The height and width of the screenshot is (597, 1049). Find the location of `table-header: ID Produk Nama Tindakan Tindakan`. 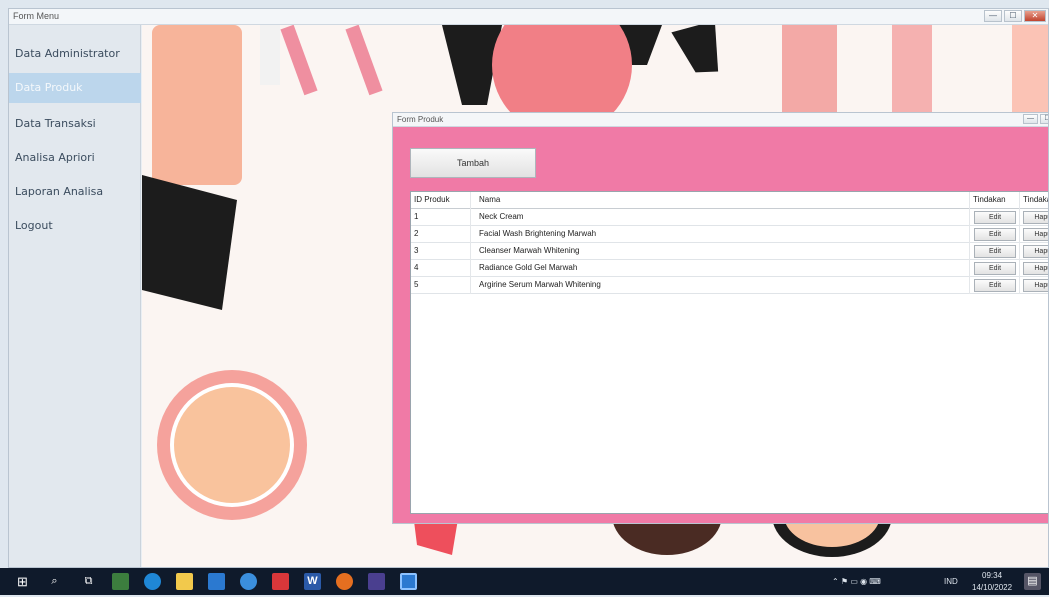

table-header: ID Produk Nama Tindakan Tindakan is located at coordinates (729, 200).